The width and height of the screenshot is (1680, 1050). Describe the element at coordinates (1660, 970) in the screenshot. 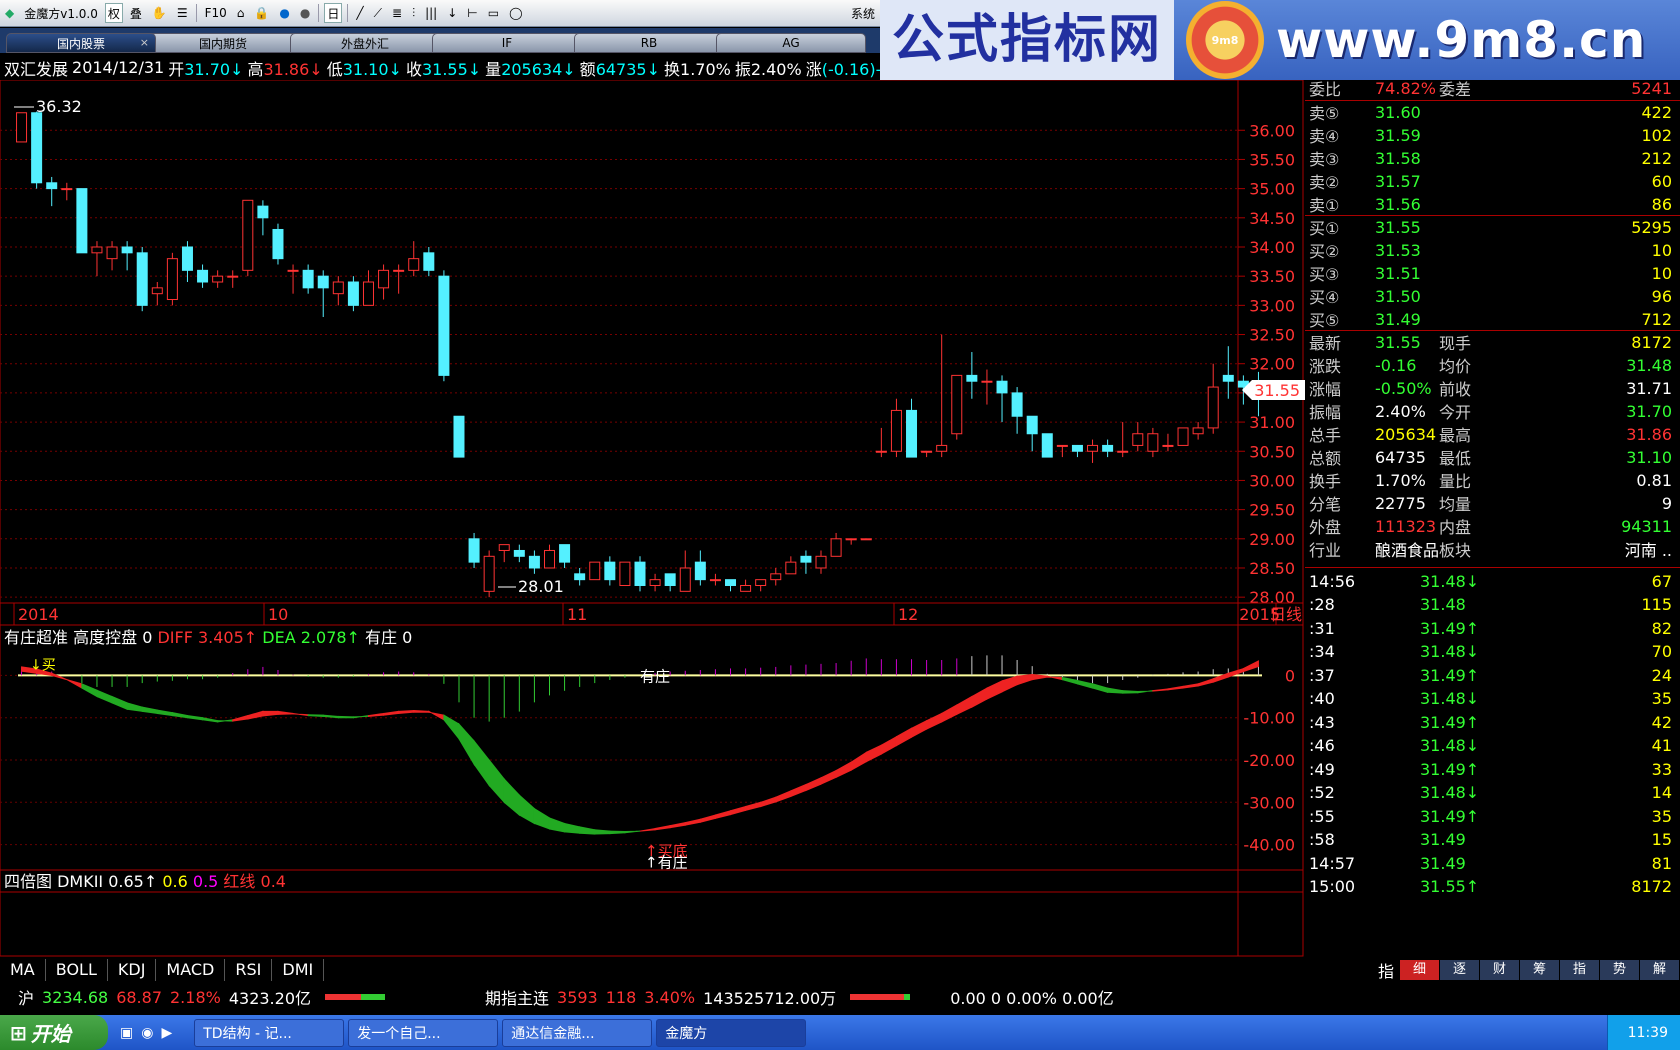

I see `quote-tab: 解` at that location.